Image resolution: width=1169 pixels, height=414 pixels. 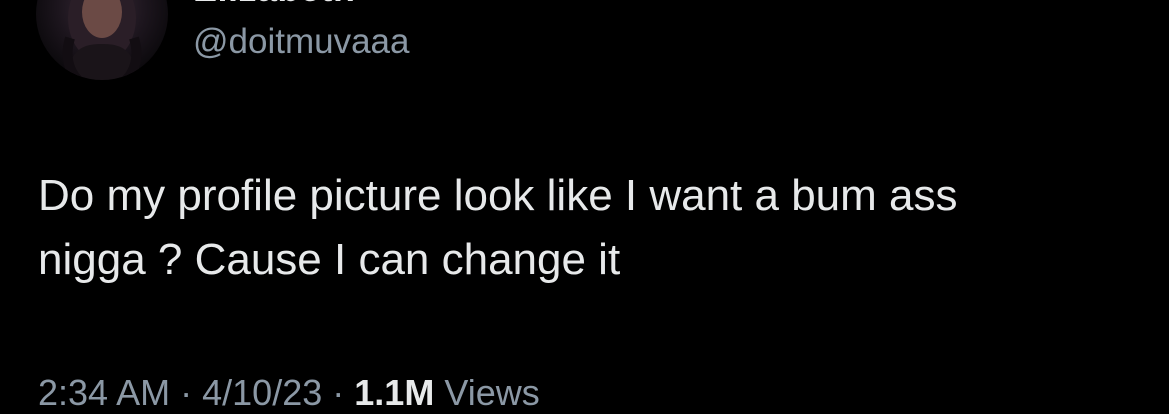 I want to click on user-handle: @doitmuvaaa, so click(x=301, y=42).